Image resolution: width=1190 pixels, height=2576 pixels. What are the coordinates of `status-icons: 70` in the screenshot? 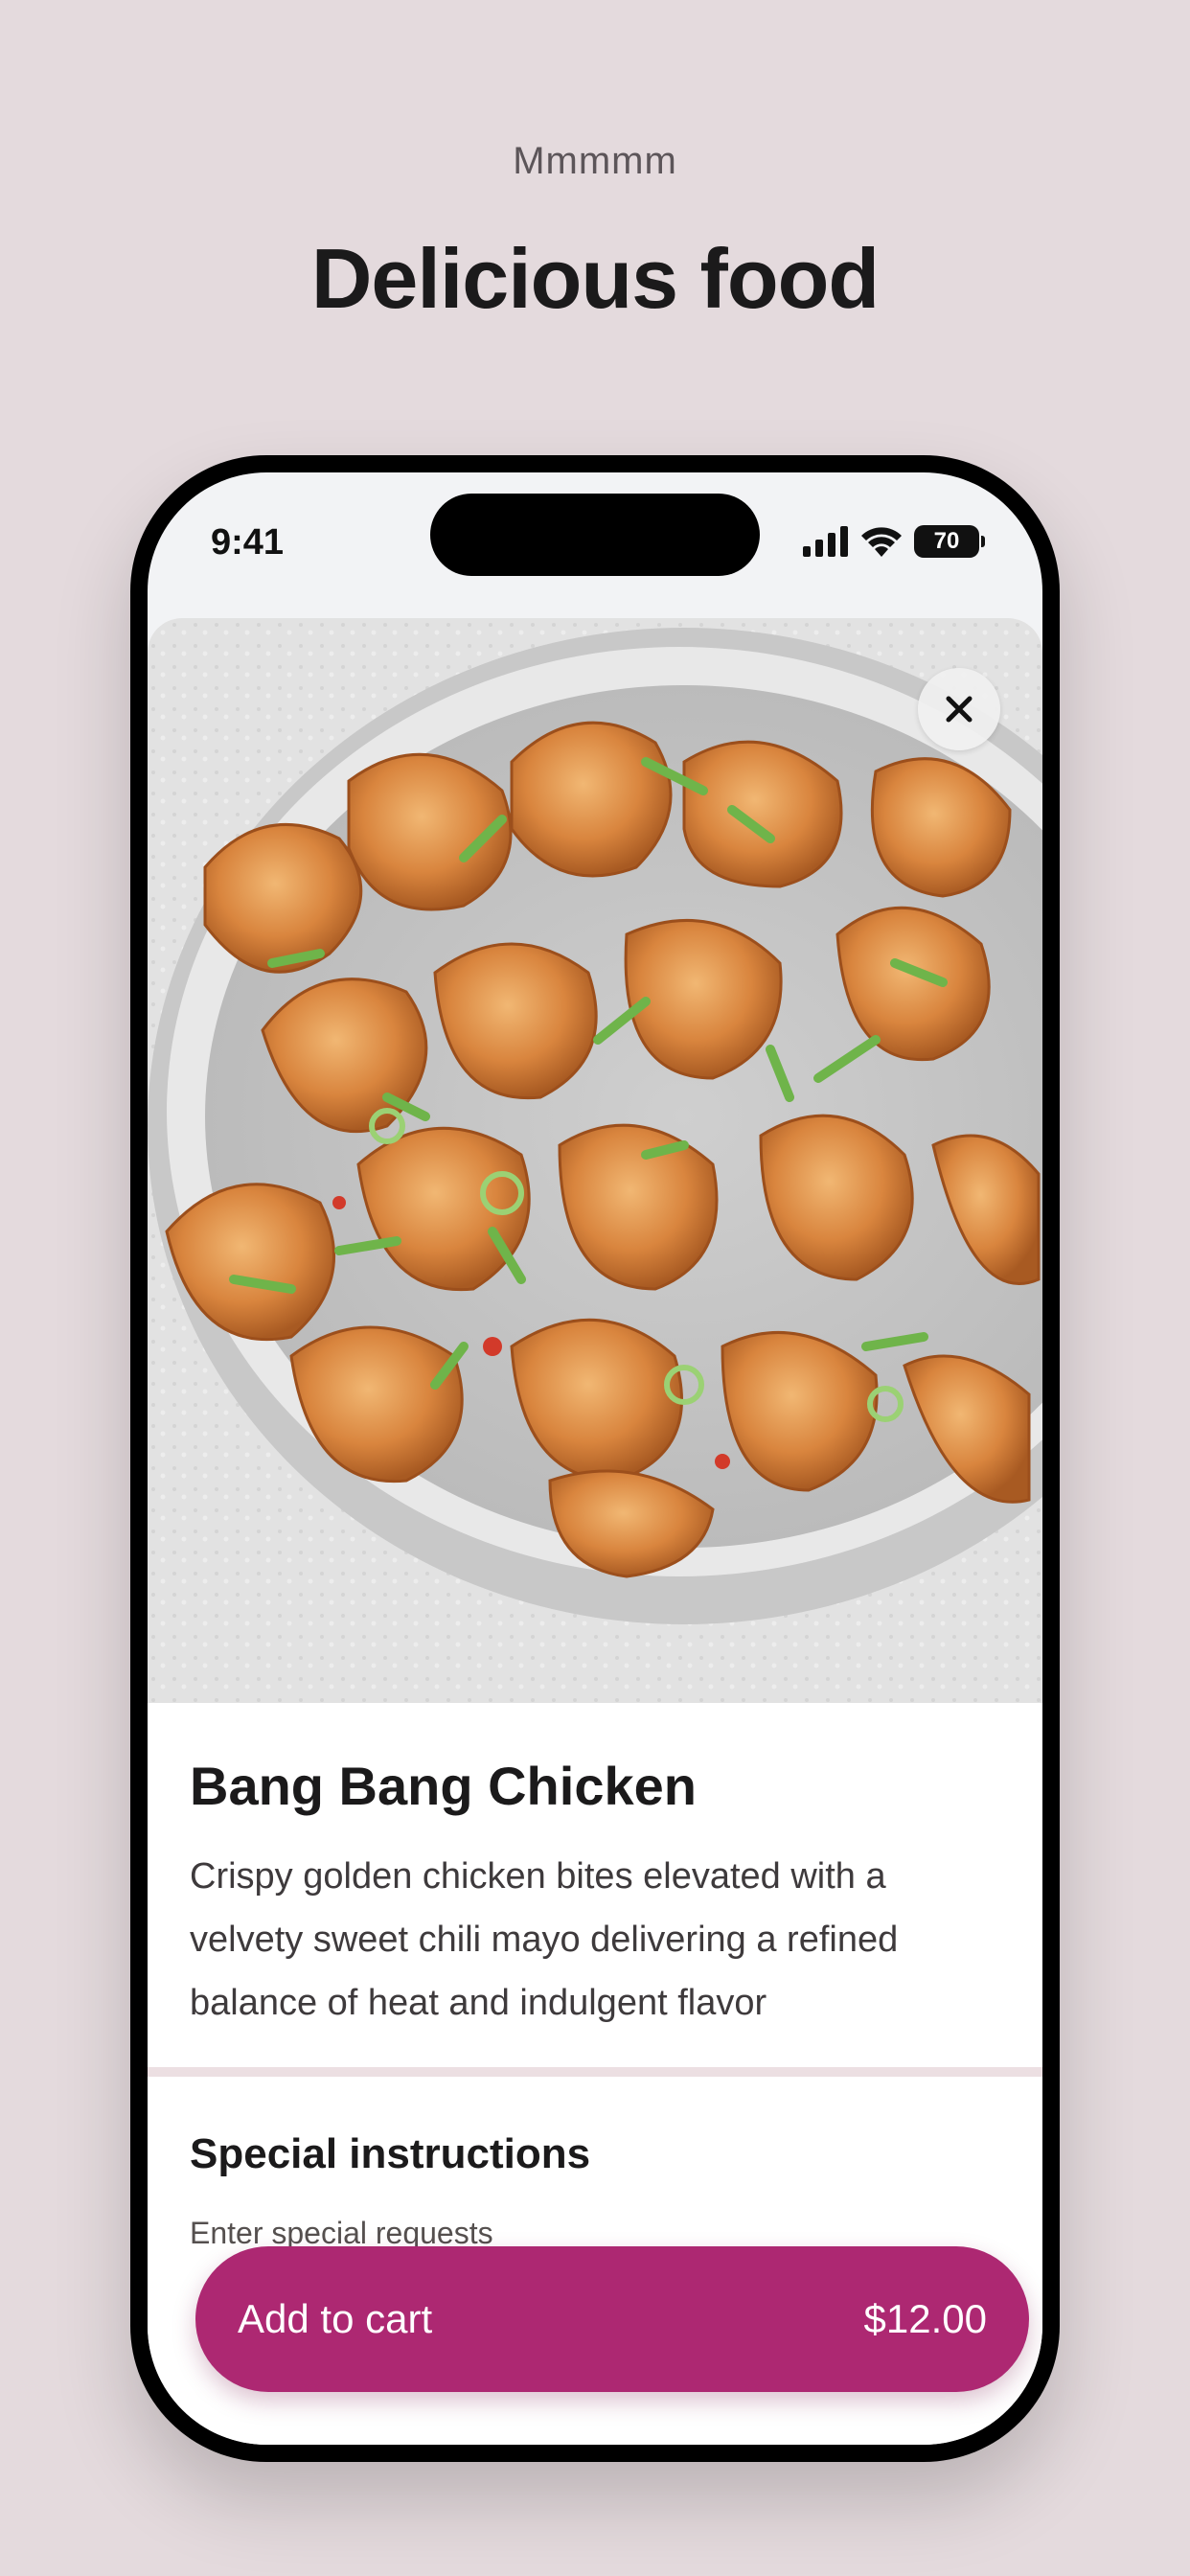 It's located at (894, 541).